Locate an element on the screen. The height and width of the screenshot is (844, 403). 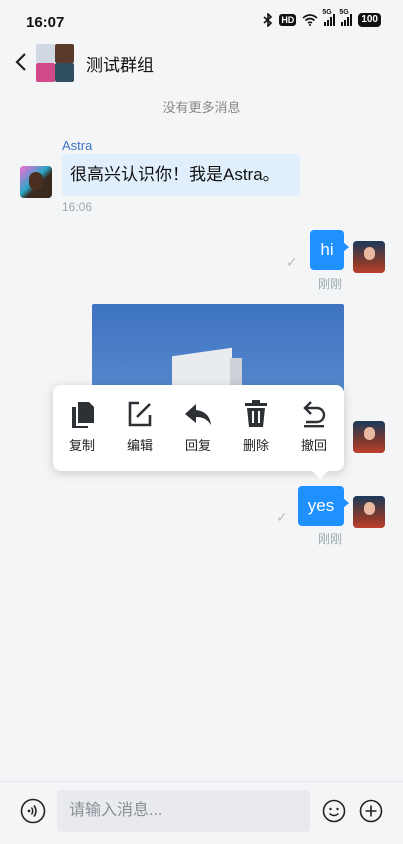
edit-icon is located at coordinates (140, 414).